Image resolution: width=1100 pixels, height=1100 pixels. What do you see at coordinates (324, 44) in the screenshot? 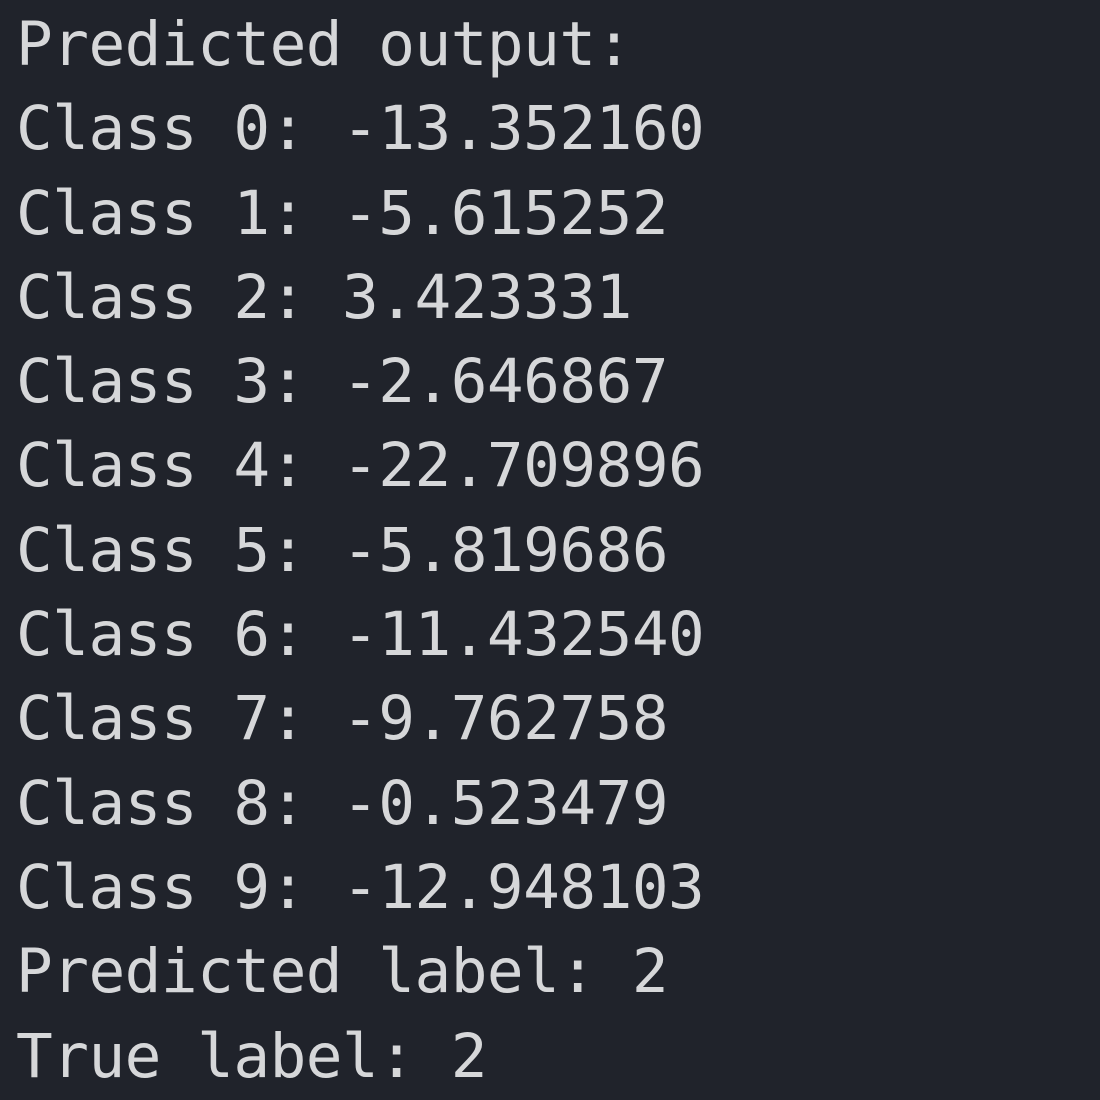
I see `output-header: Predicted output:` at bounding box center [324, 44].